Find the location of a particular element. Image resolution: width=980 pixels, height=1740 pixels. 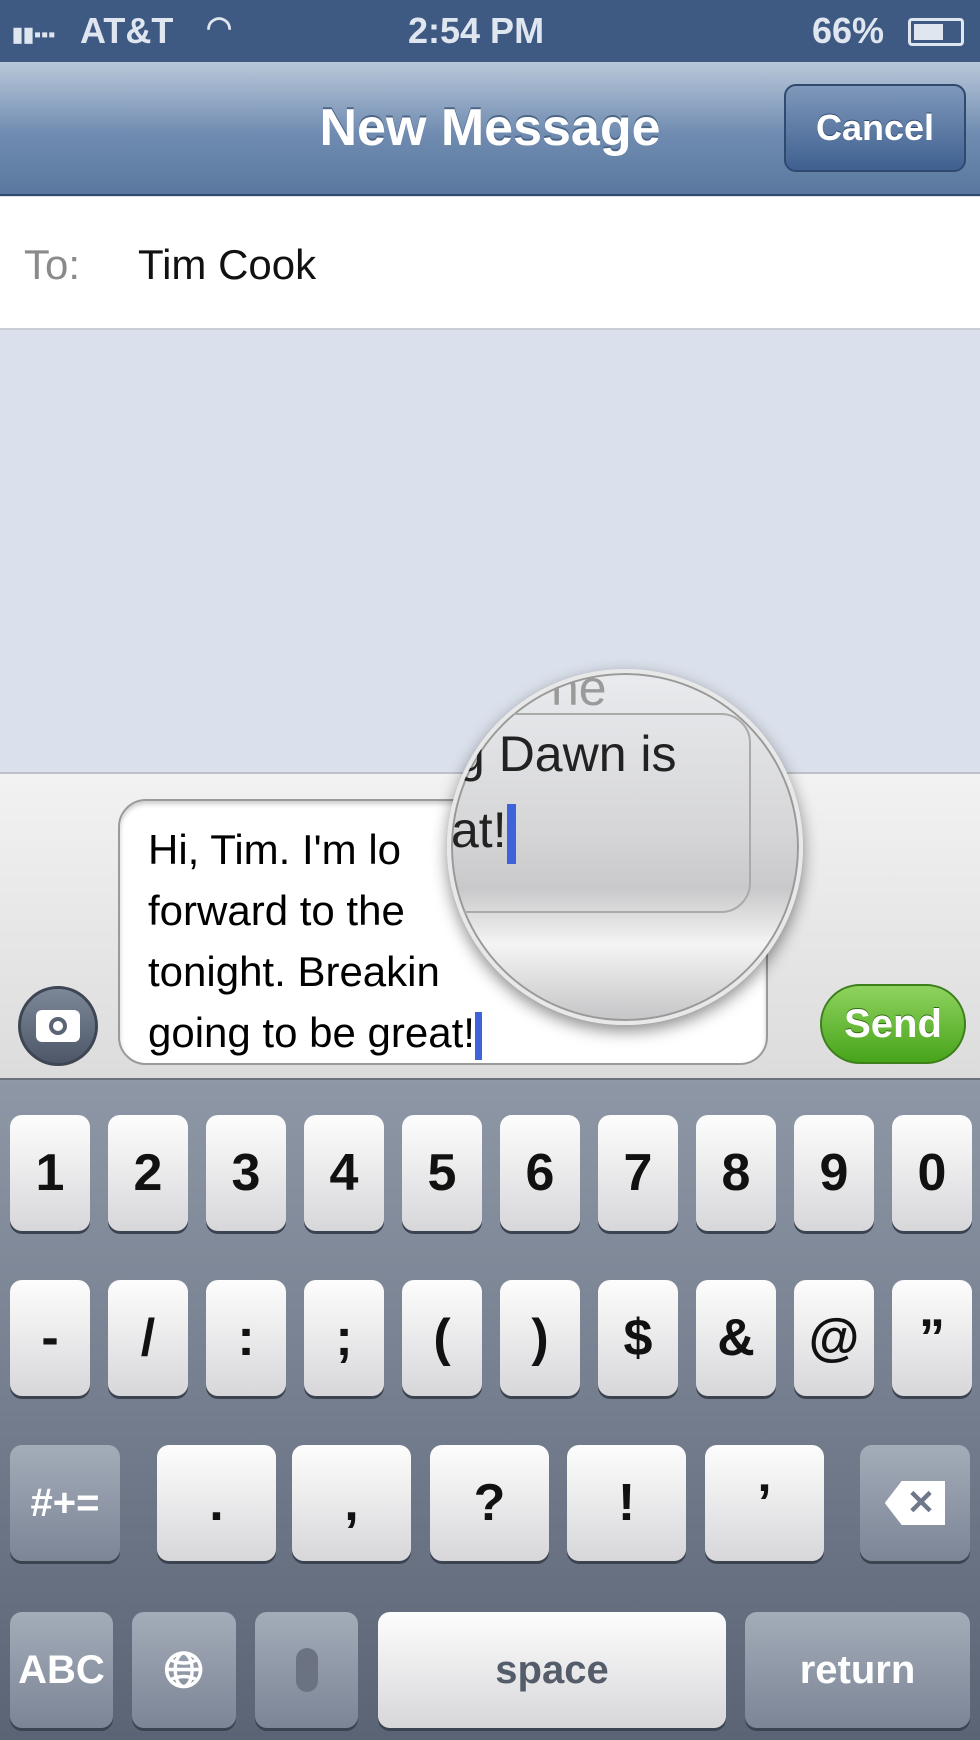

key: 3 is located at coordinates (246, 1173).